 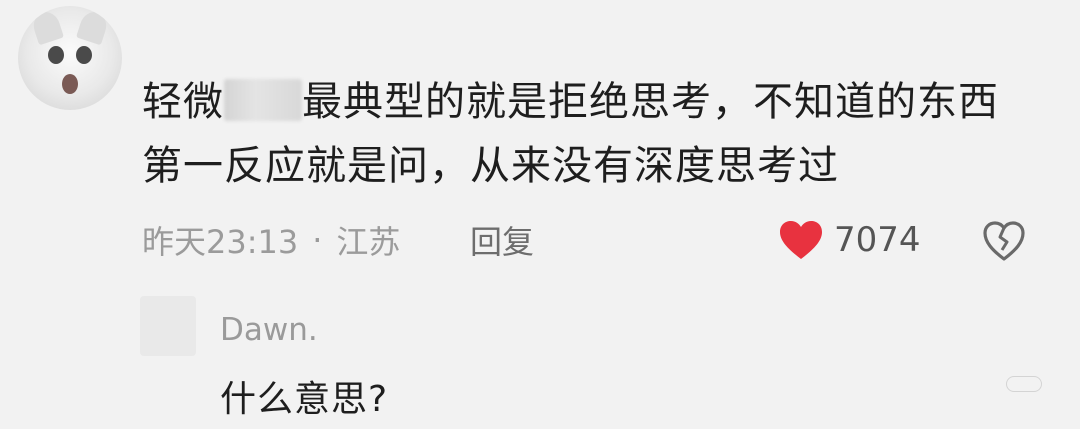 I want to click on avatar-mouth, so click(x=70, y=84).